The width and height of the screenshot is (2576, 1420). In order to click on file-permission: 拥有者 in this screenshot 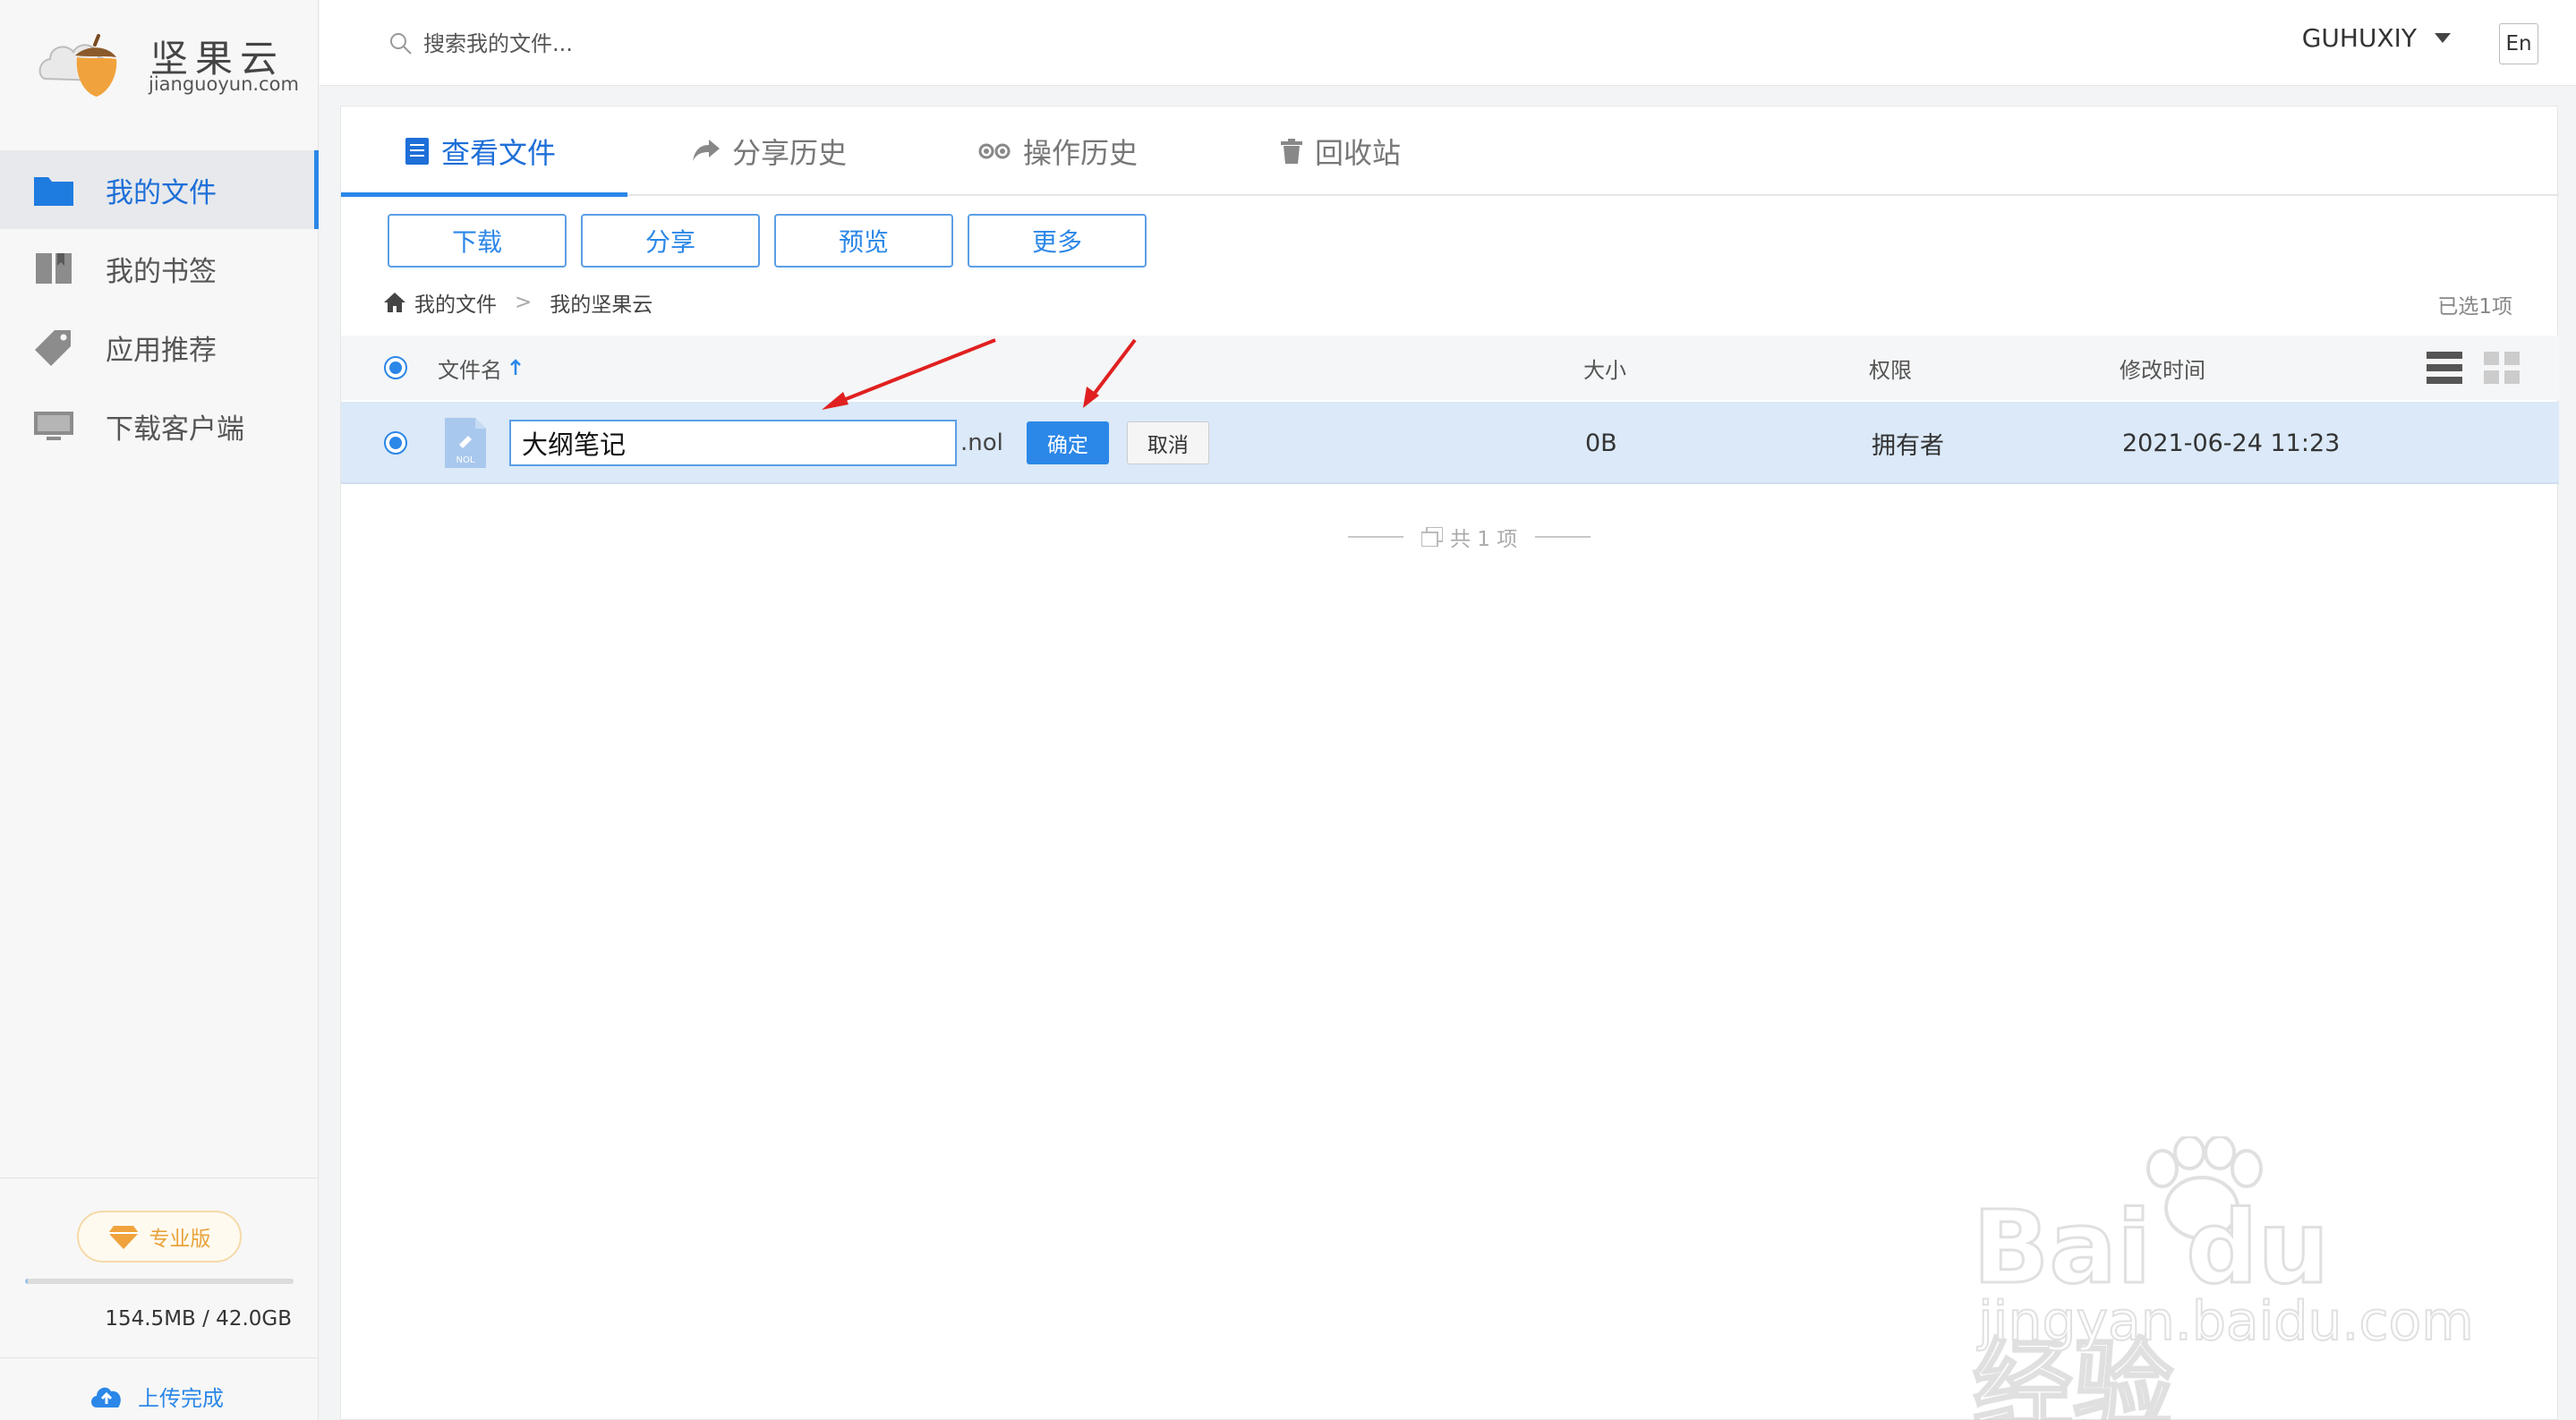, I will do `click(1908, 445)`.